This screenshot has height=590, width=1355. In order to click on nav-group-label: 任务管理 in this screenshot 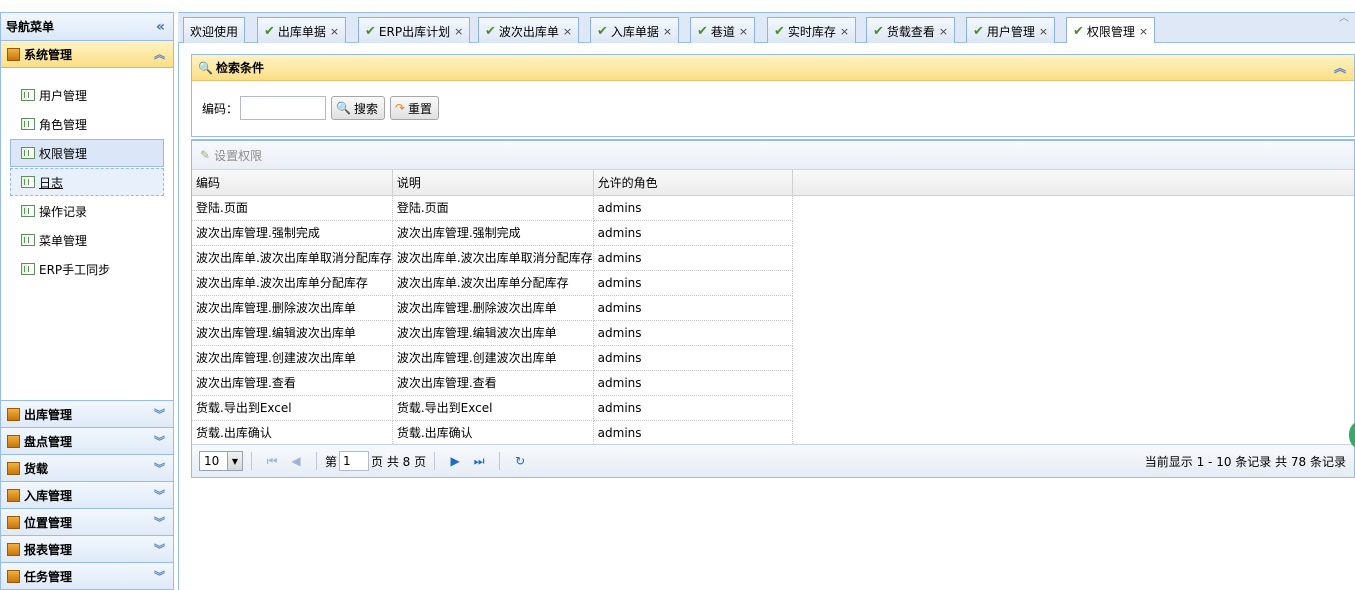, I will do `click(48, 576)`.